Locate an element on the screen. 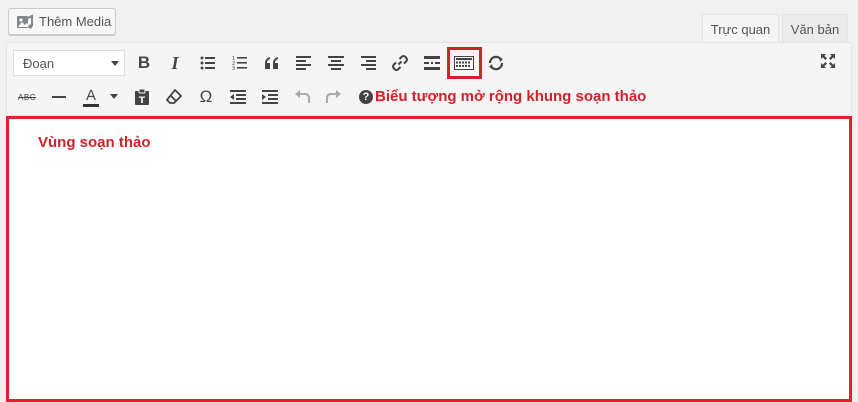 This screenshot has height=402, width=858. clear-formatting-icon is located at coordinates (174, 96).